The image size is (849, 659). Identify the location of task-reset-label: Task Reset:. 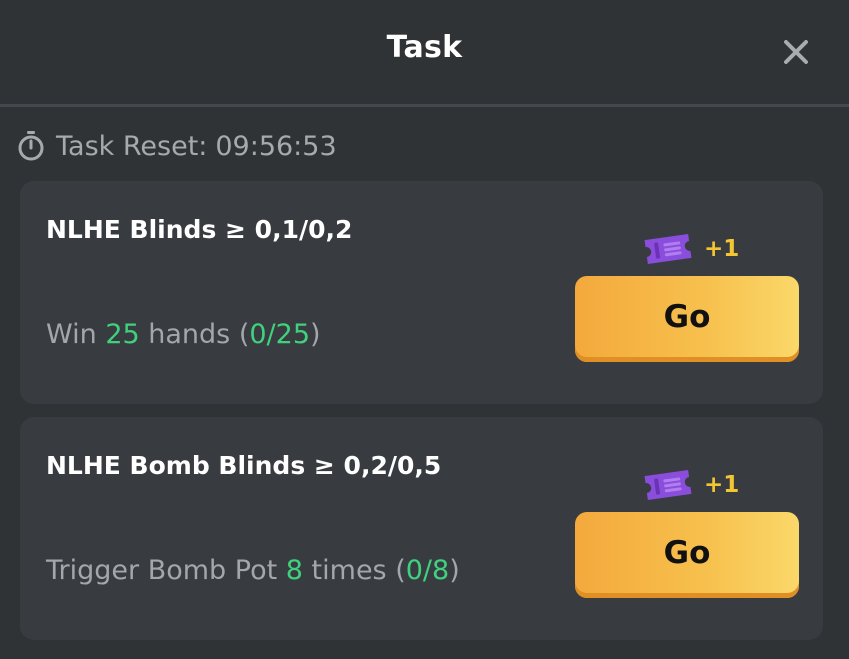
(132, 146).